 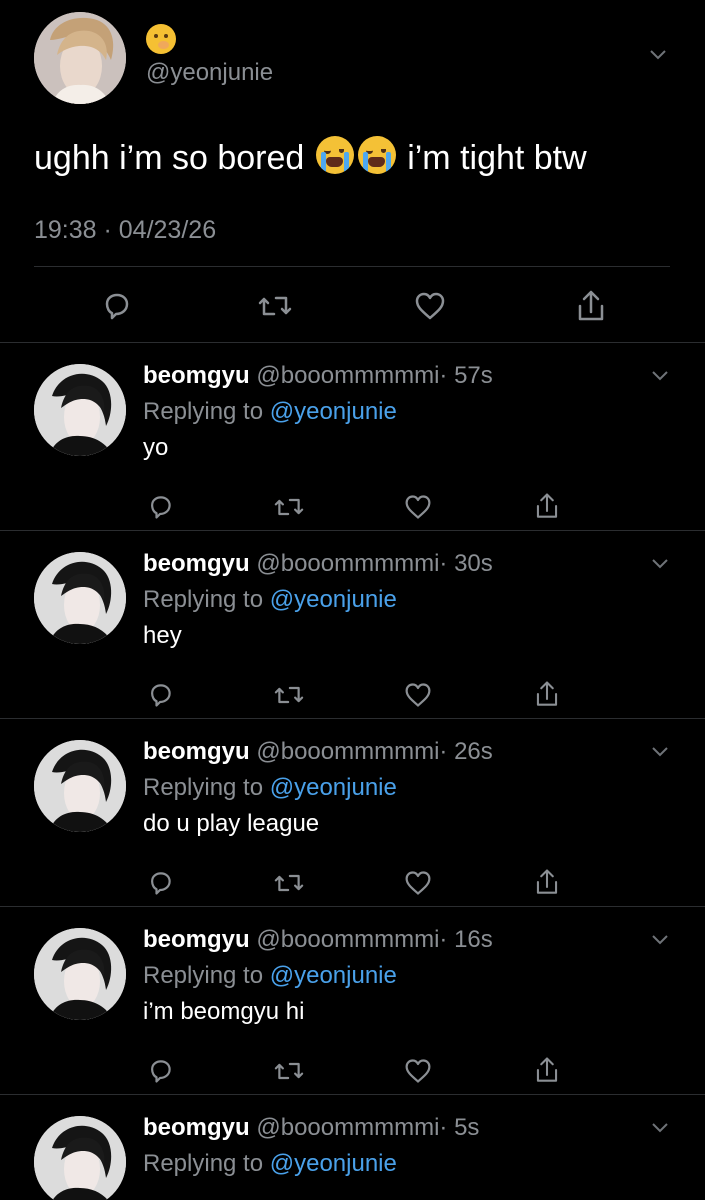 I want to click on main-avatar-portrait, so click(x=80, y=58).